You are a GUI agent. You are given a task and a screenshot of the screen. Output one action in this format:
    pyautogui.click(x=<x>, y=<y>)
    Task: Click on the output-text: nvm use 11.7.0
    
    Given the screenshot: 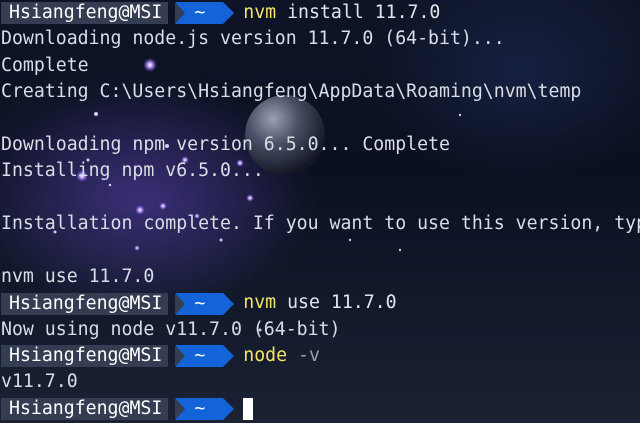 What is the action you would take?
    pyautogui.click(x=78, y=276)
    